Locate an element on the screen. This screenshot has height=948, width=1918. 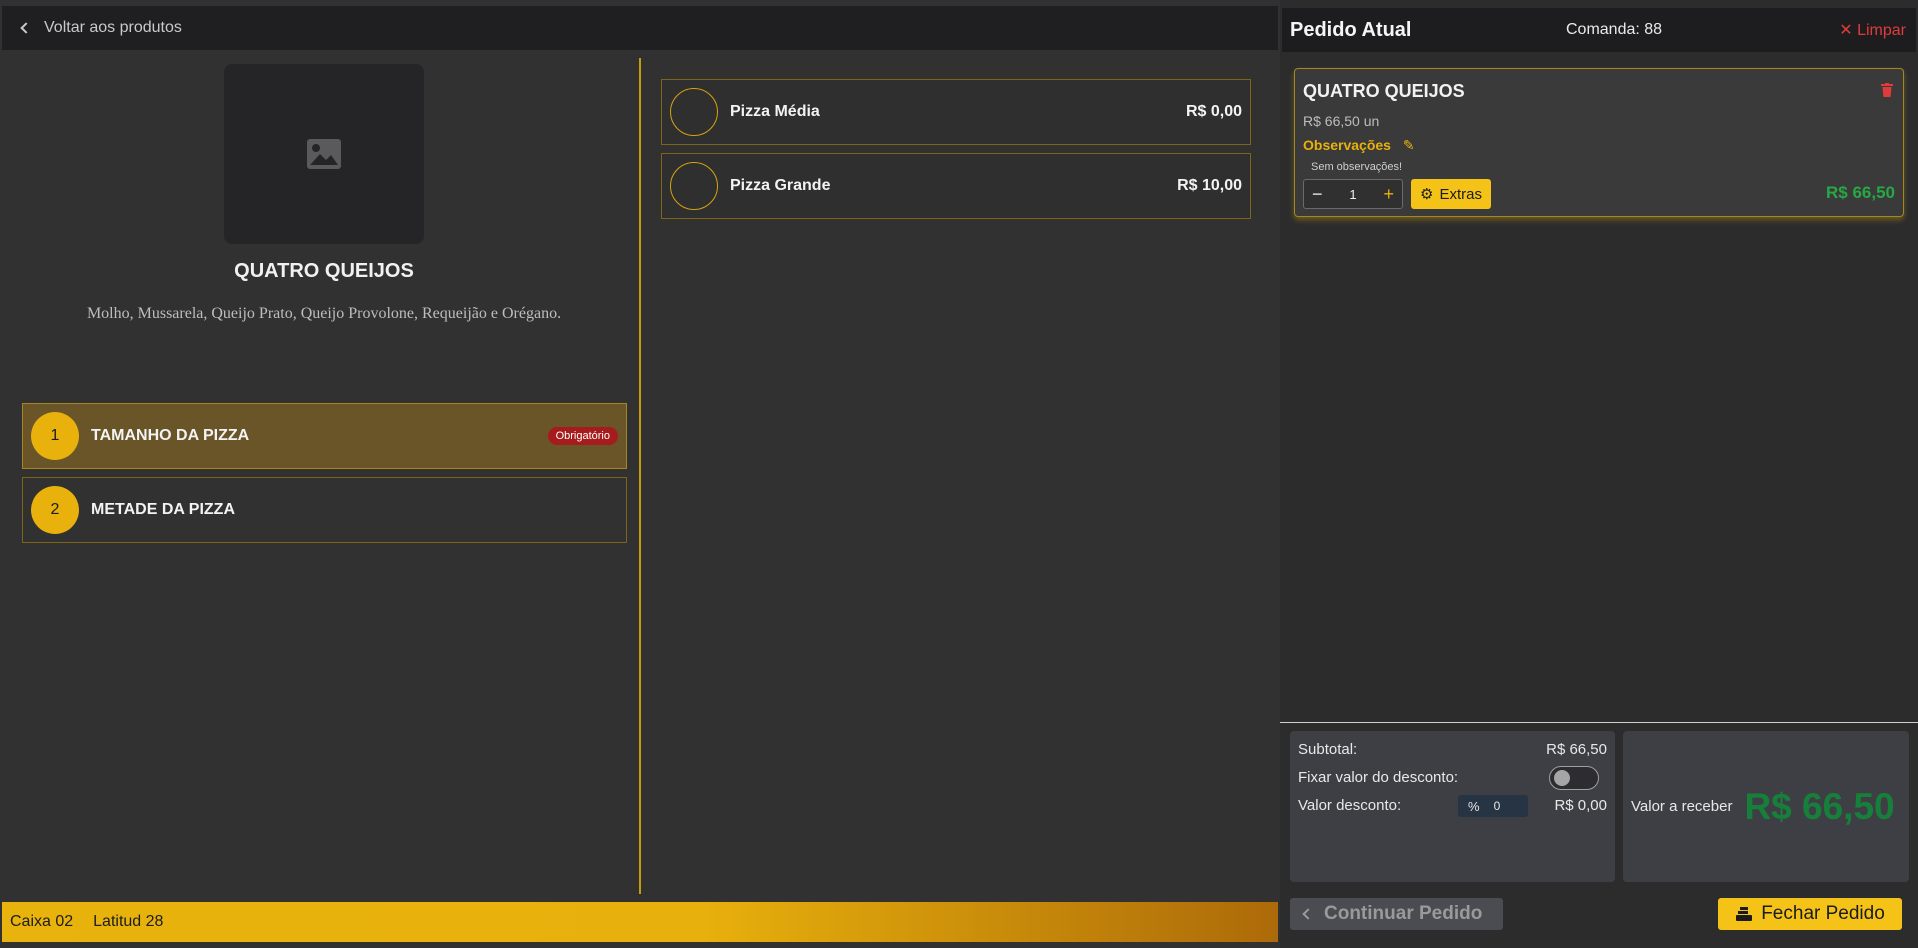
order-title: Pedido Atual is located at coordinates (1351, 29).